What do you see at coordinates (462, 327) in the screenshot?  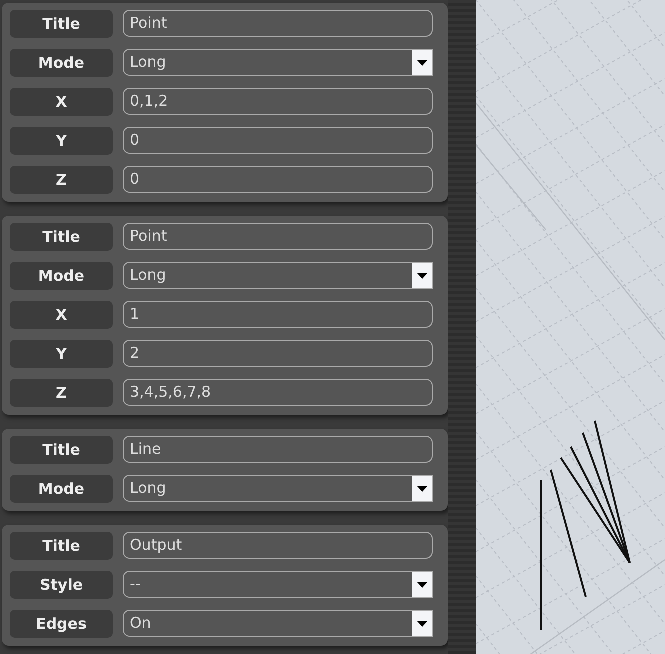 I see `splitter-bar` at bounding box center [462, 327].